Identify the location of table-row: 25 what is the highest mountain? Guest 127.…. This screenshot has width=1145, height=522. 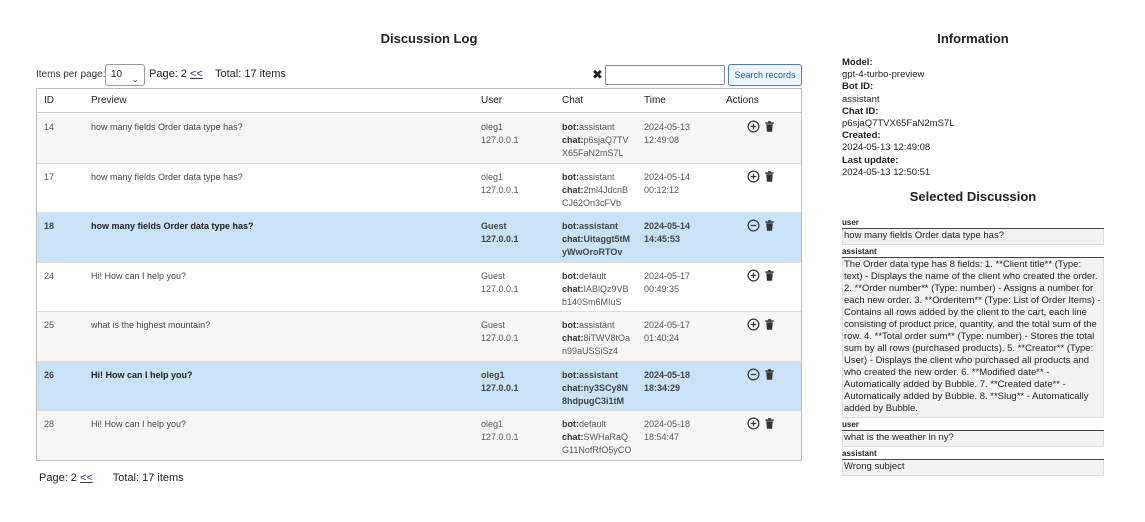
(419, 337).